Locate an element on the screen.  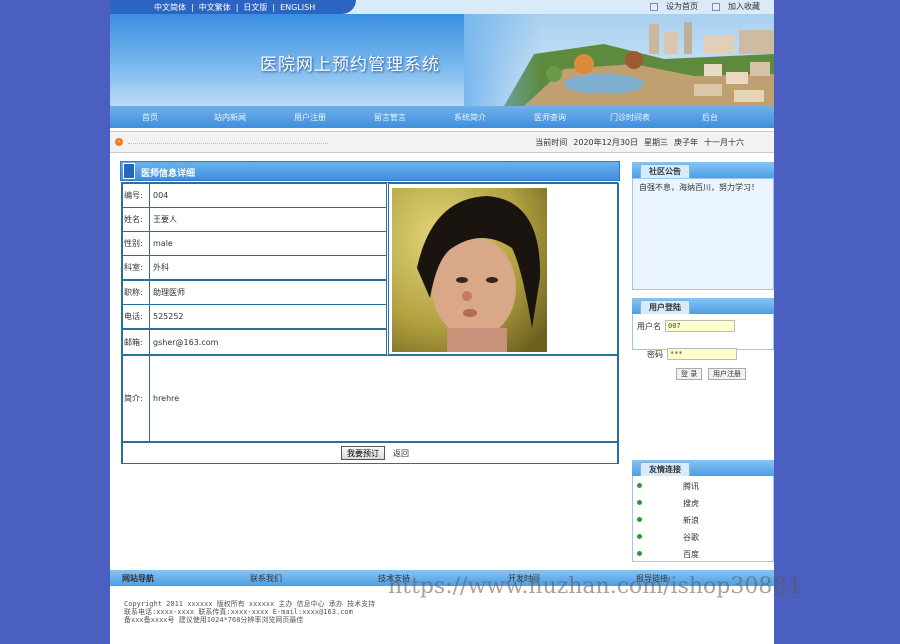
friend-link-item: 搜虎 is located at coordinates (703, 503).